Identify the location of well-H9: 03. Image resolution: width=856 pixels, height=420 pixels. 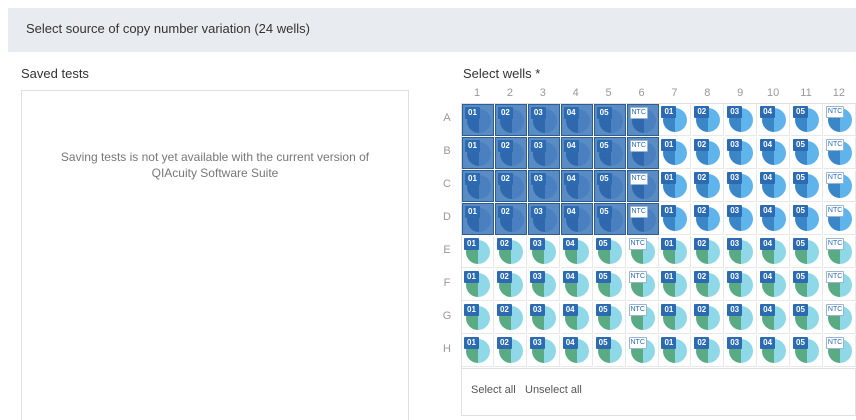
(741, 351).